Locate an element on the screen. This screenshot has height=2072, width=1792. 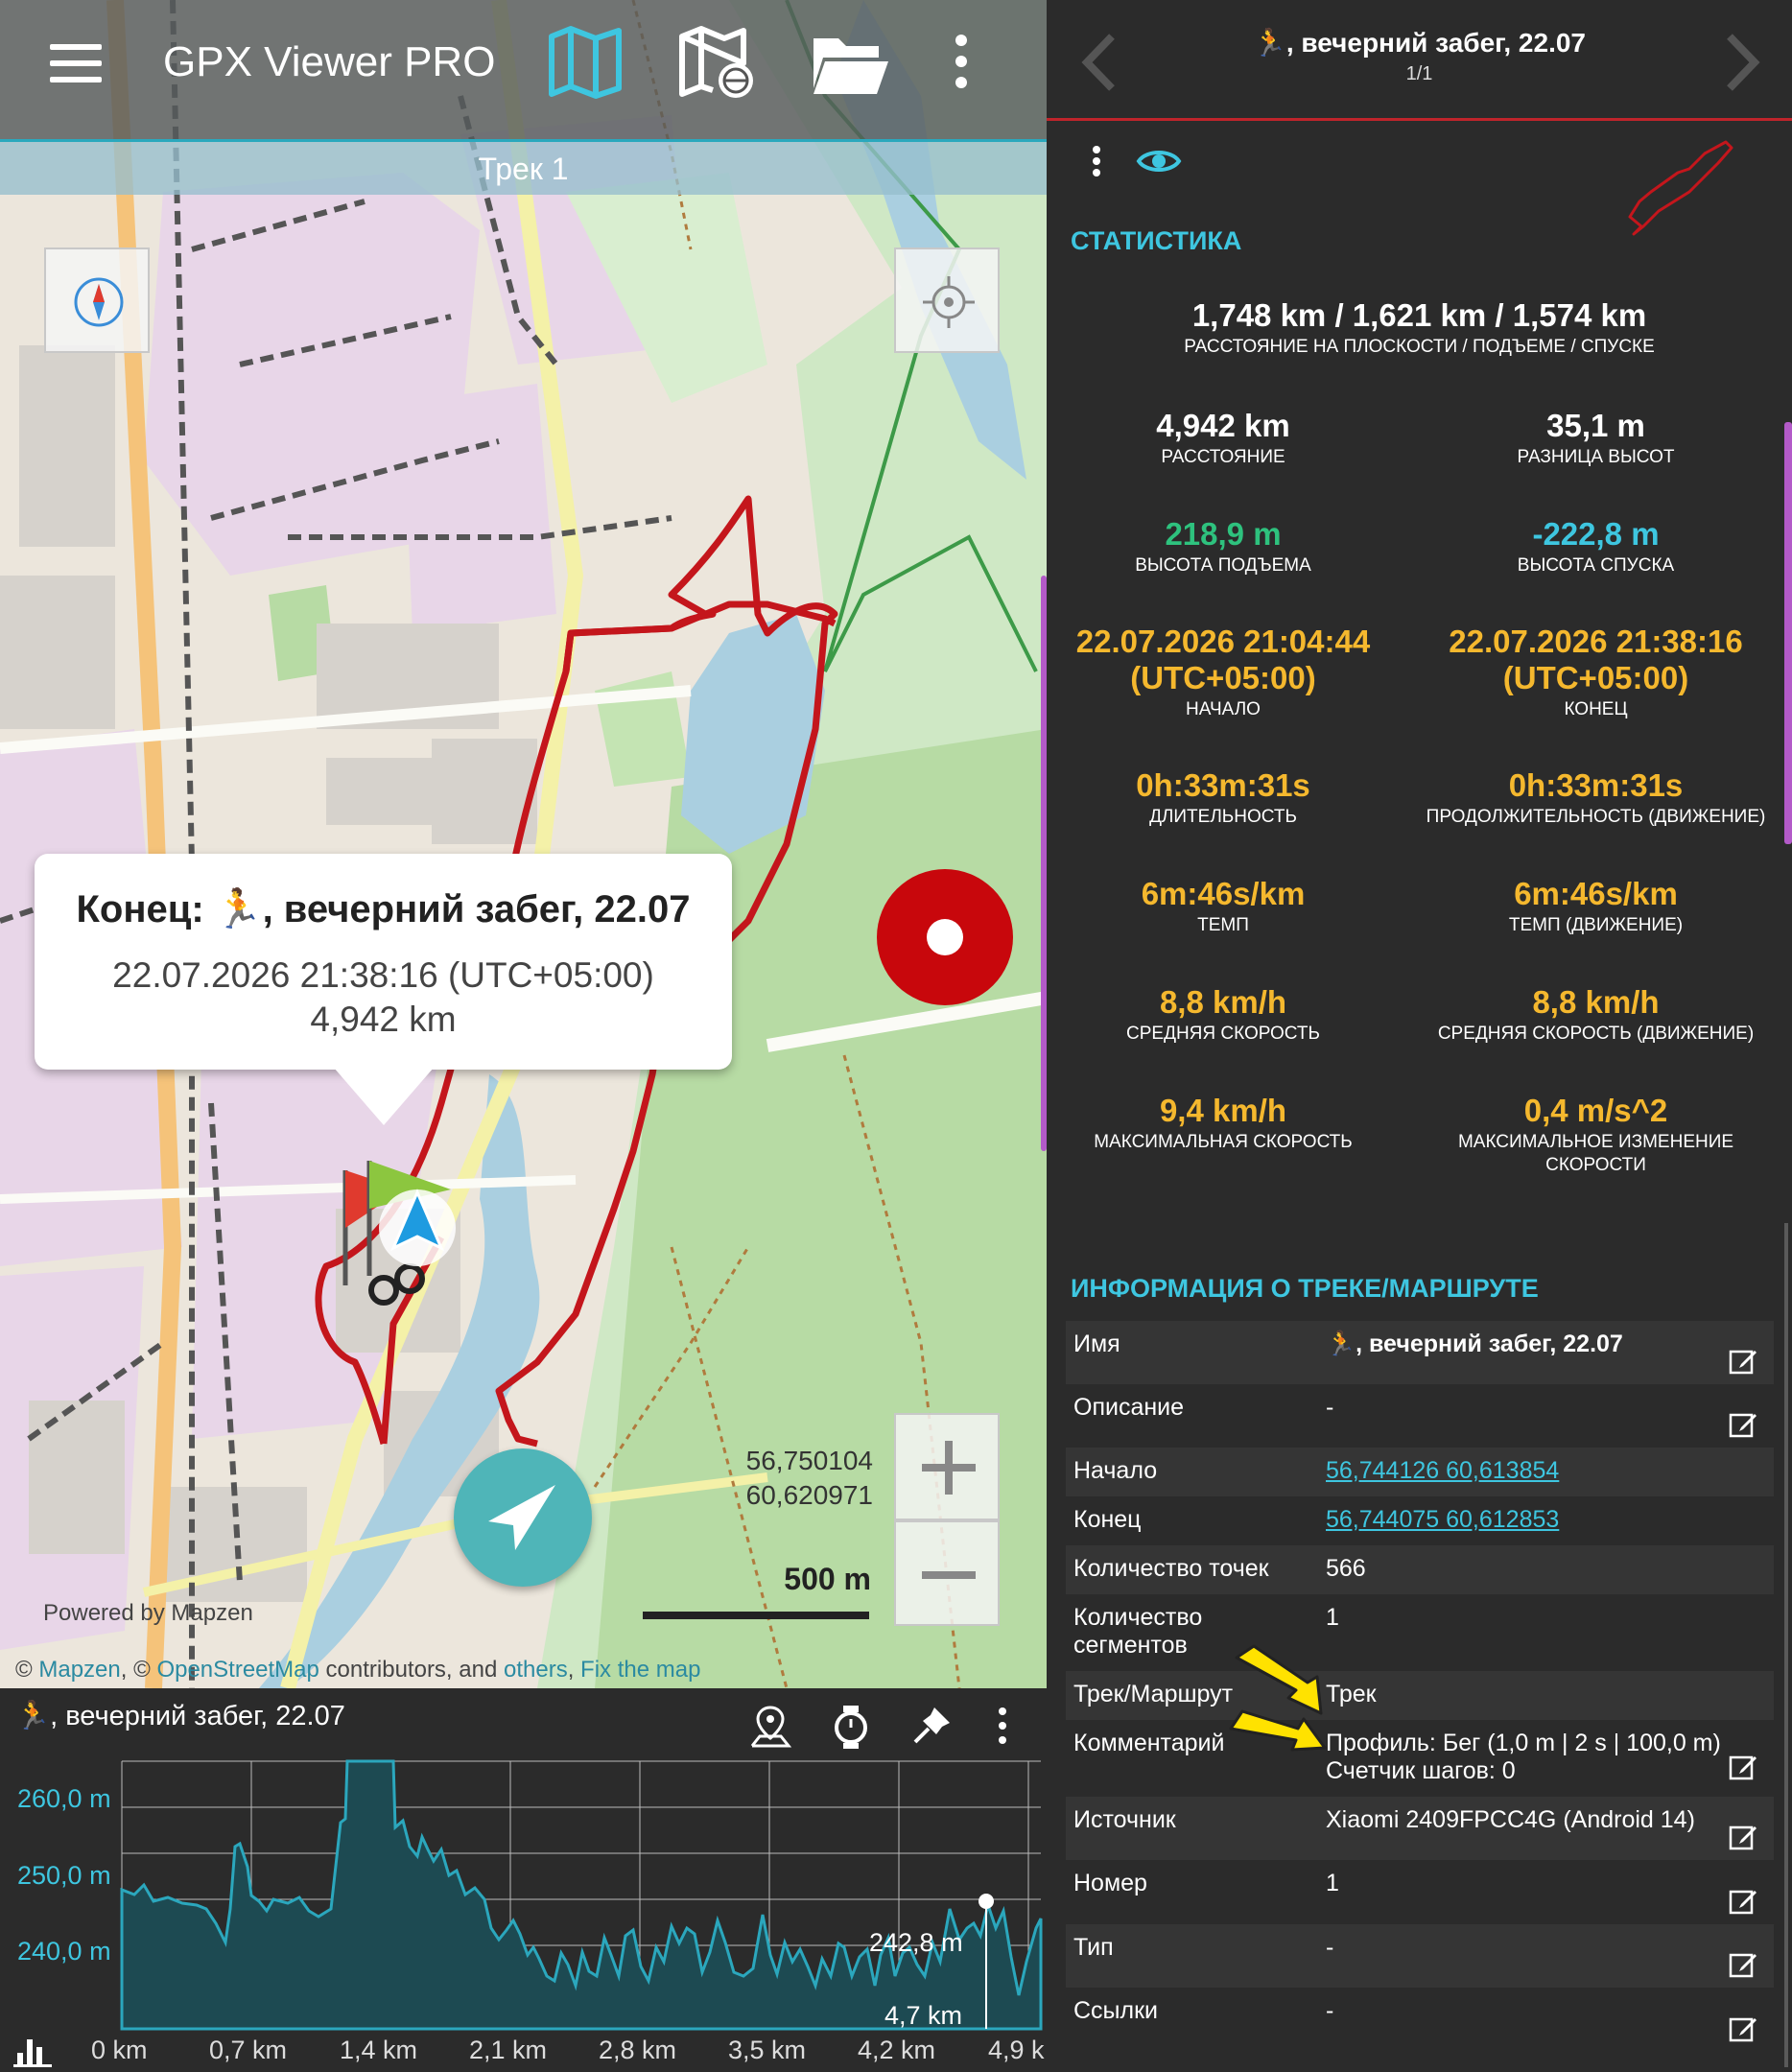
record-icon is located at coordinates (945, 937).